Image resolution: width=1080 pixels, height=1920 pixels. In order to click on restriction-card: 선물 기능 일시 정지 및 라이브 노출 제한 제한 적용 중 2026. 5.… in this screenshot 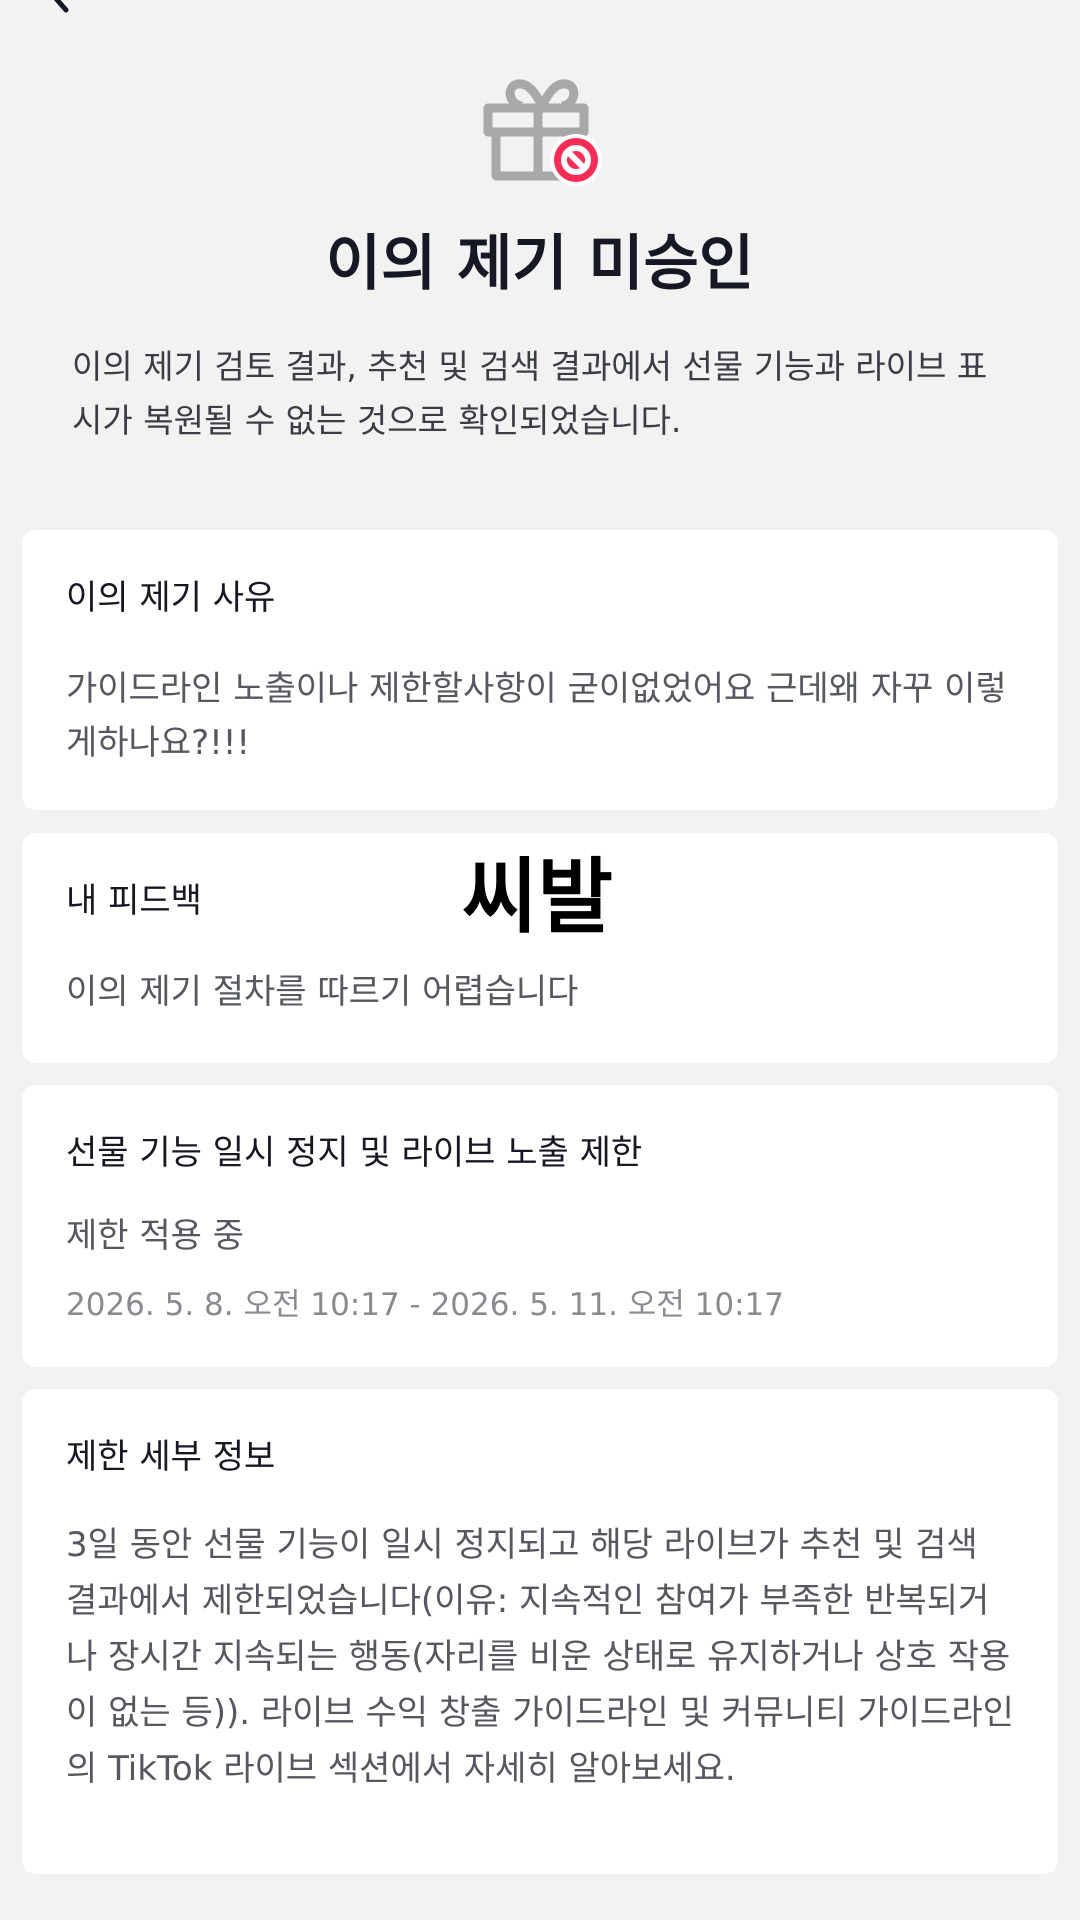, I will do `click(540, 1226)`.